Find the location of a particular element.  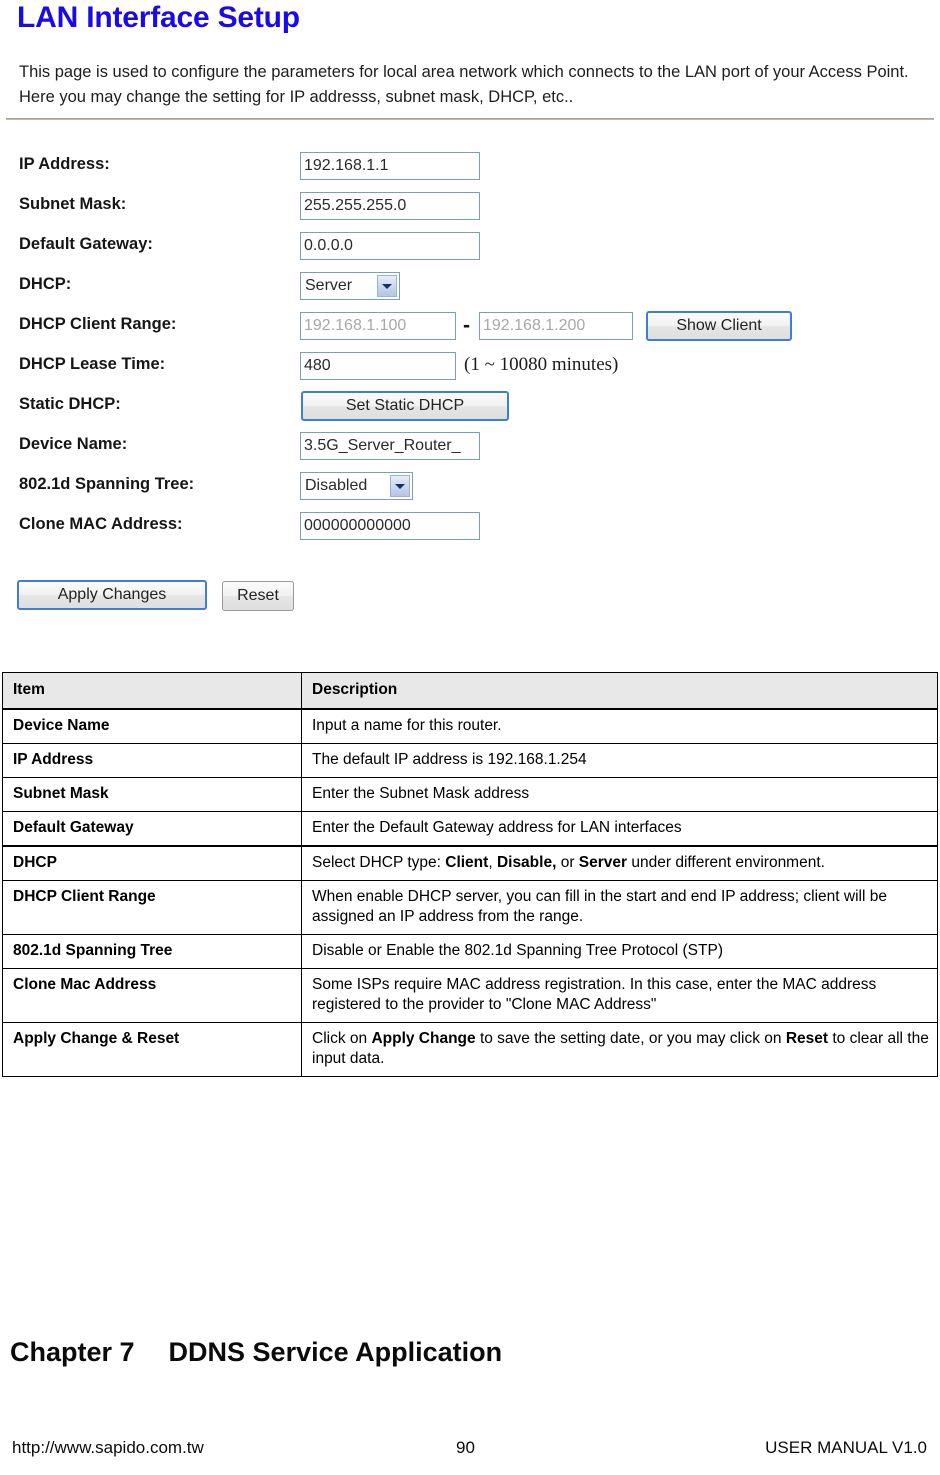

spanning-tree-select-value: Disabled is located at coordinates (336, 485).